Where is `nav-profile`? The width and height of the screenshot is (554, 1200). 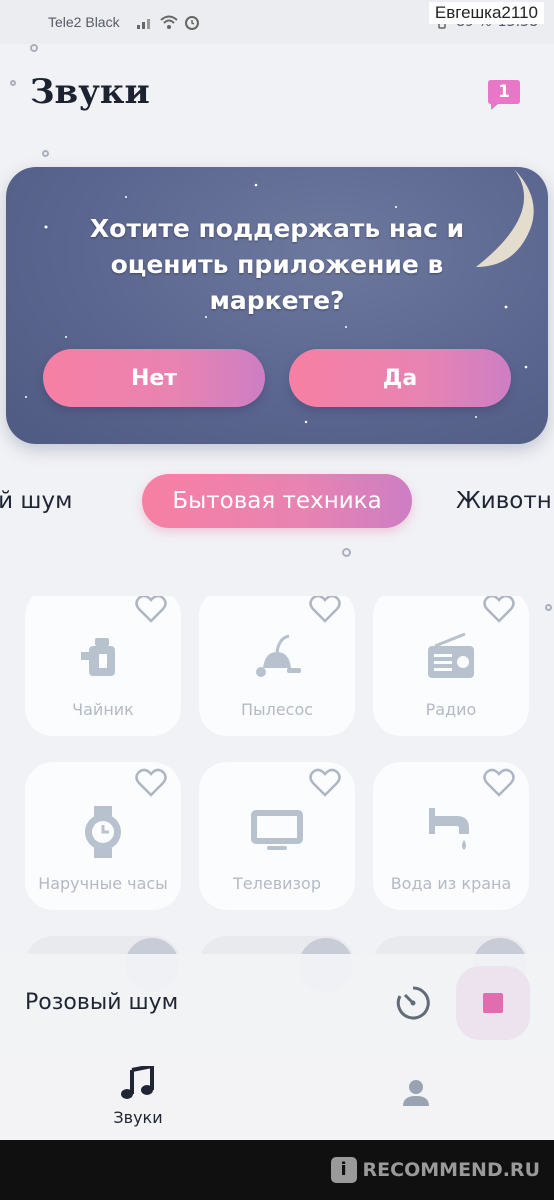 nav-profile is located at coordinates (416, 1089).